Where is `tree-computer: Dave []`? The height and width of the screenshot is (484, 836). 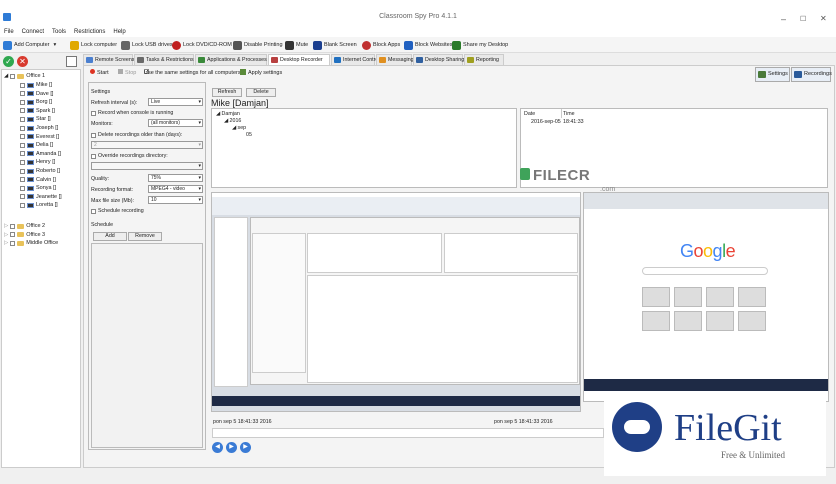 tree-computer: Dave [] is located at coordinates (36, 94).